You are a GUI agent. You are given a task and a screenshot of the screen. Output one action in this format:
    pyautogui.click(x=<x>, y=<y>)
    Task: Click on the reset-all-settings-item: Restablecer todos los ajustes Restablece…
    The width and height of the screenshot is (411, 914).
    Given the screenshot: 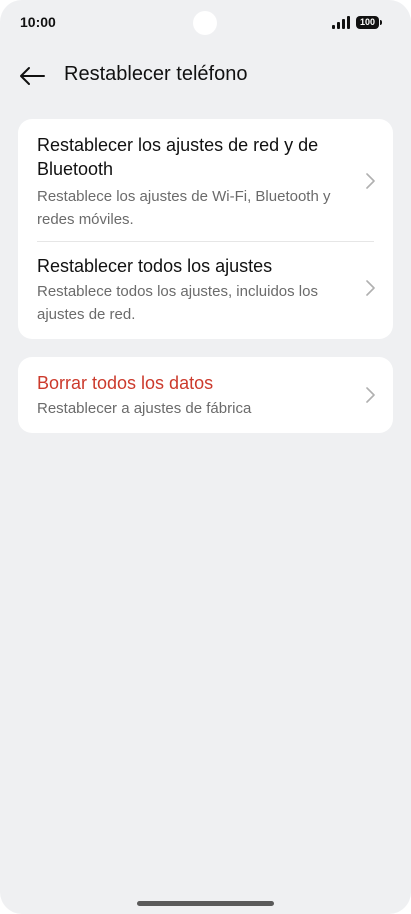 What is the action you would take?
    pyautogui.click(x=205, y=290)
    